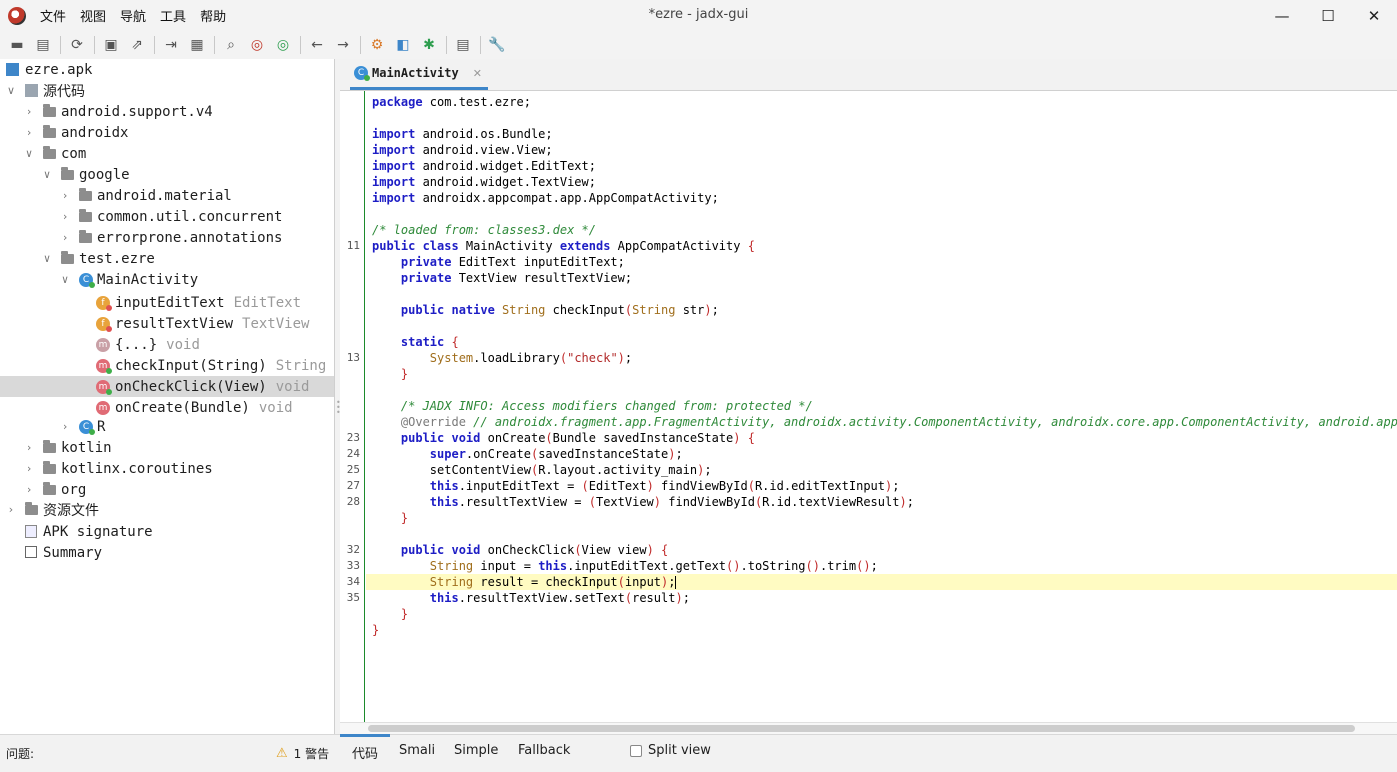 This screenshot has height=772, width=1397. What do you see at coordinates (429, 342) in the screenshot?
I see `code-line: static {` at bounding box center [429, 342].